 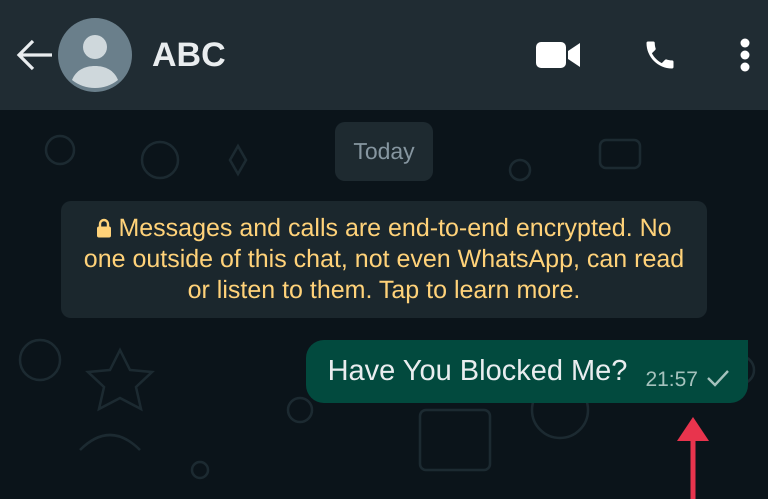 What do you see at coordinates (95, 55) in the screenshot?
I see `avatar-icon` at bounding box center [95, 55].